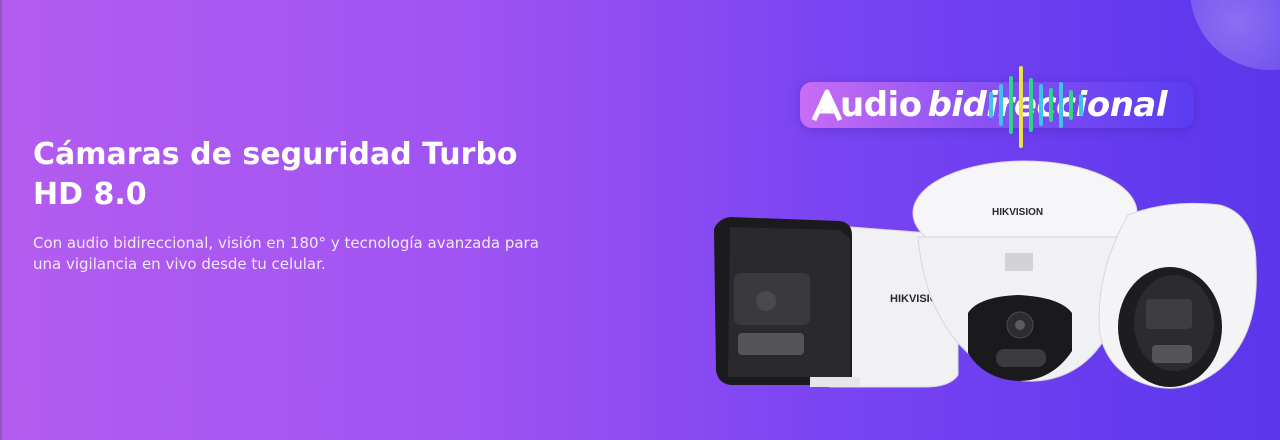 The image size is (1280, 440). I want to click on soundwave-icon, so click(1036, 107).